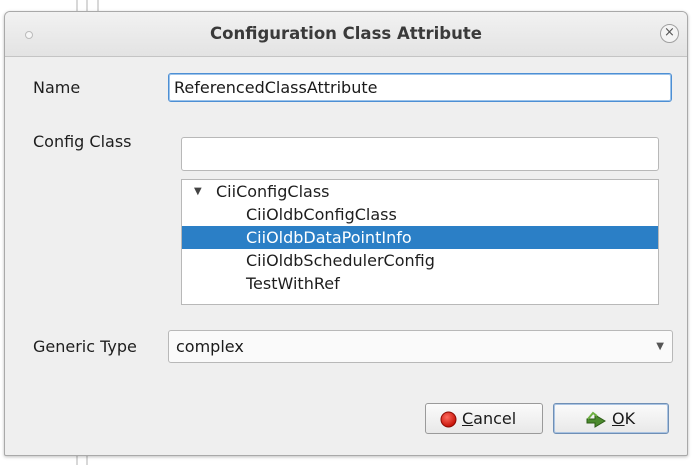 This screenshot has height=465, width=693. What do you see at coordinates (596, 419) in the screenshot?
I see `green-check-arrow-icon` at bounding box center [596, 419].